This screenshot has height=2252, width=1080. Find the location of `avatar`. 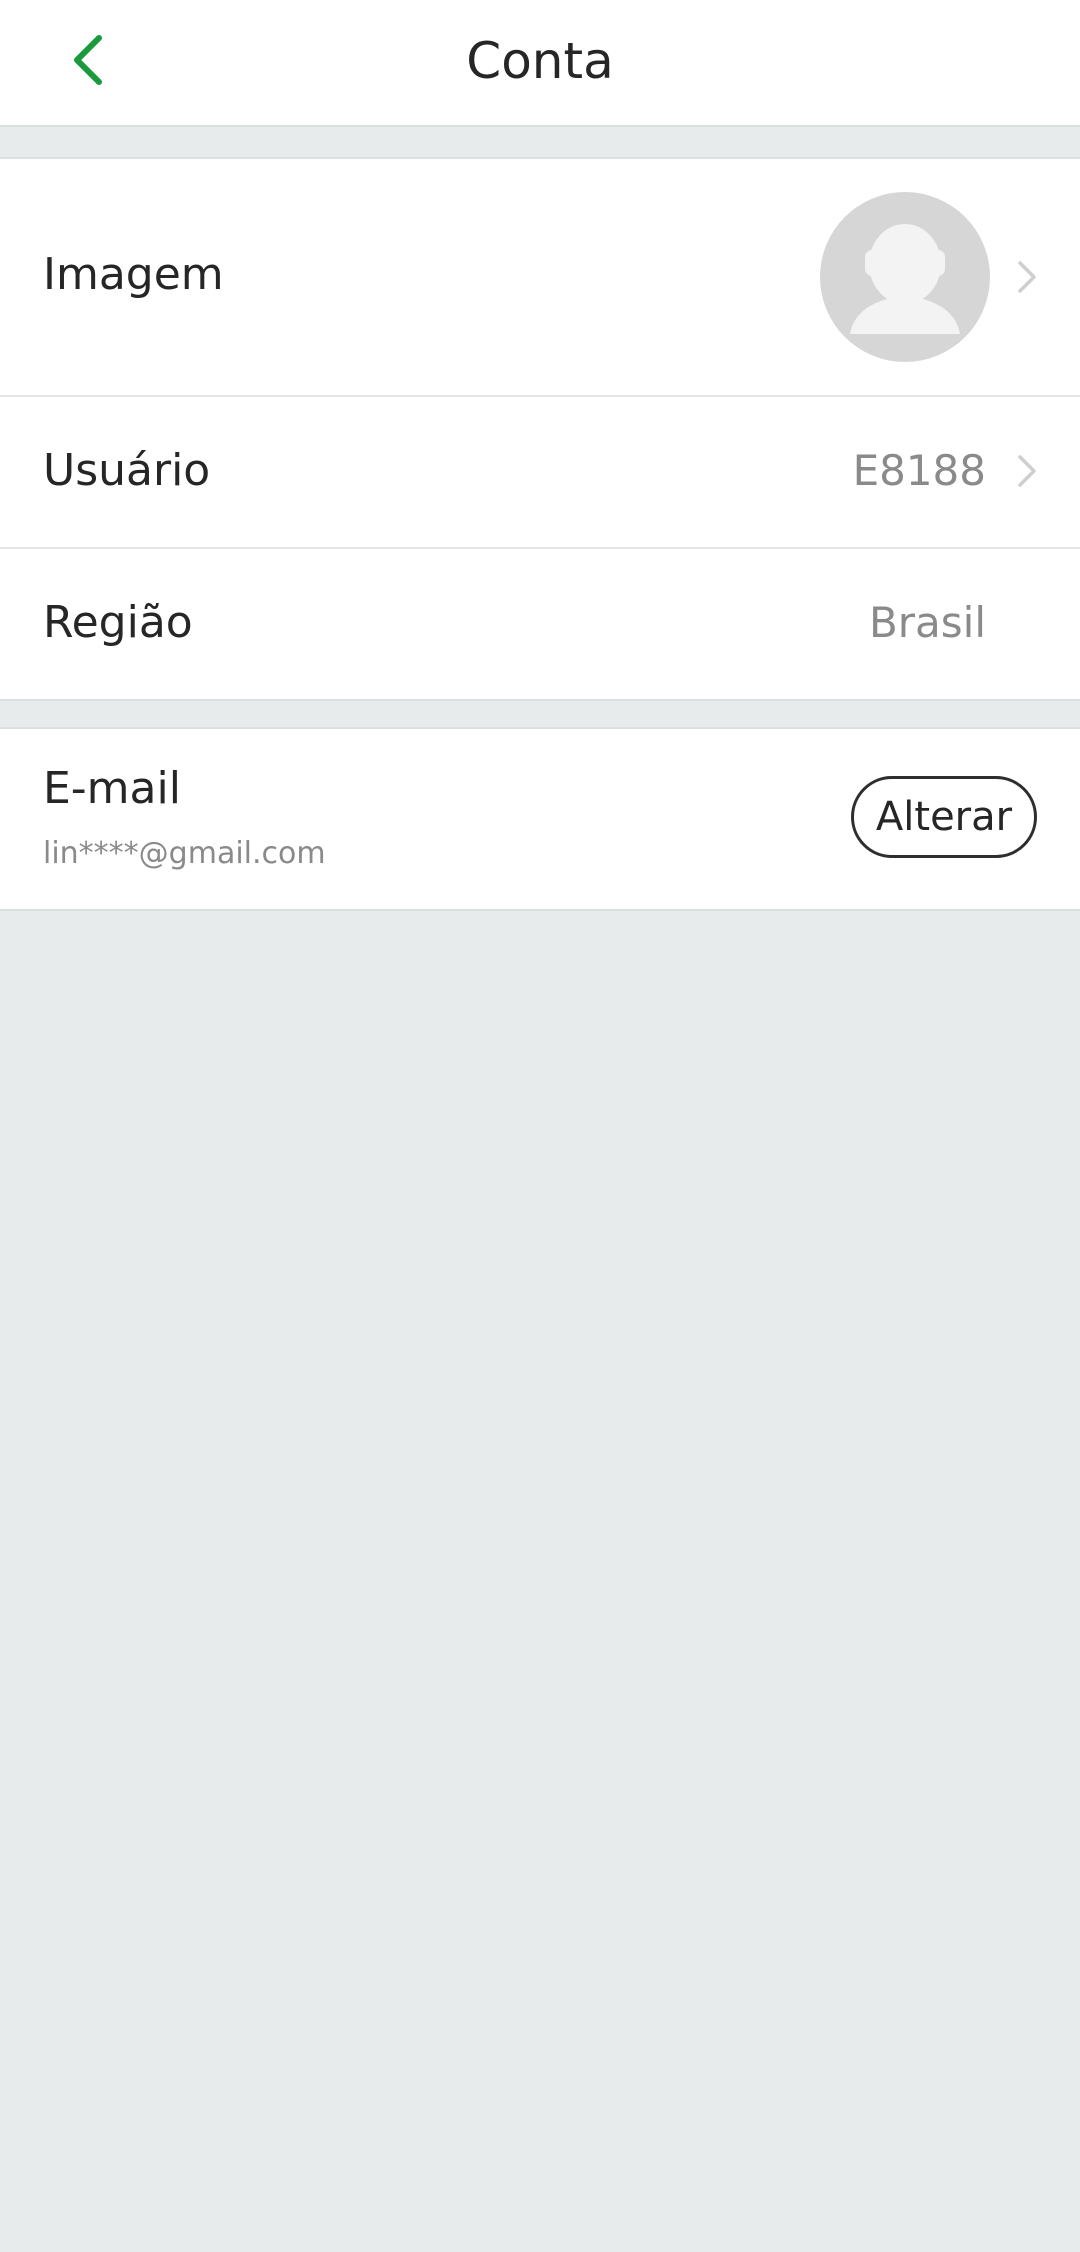

avatar is located at coordinates (905, 277).